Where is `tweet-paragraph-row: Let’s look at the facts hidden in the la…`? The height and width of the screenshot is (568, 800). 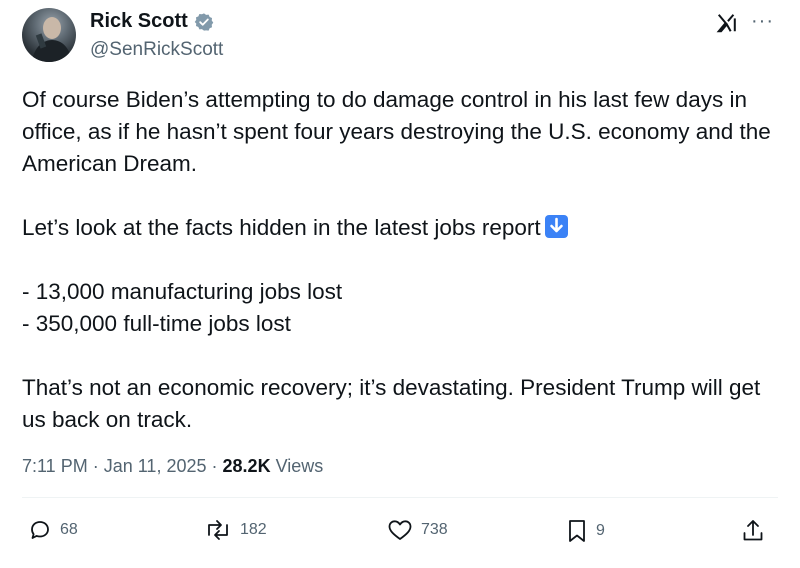
tweet-paragraph-row: Let’s look at the facts hidden in the la… is located at coordinates (402, 228).